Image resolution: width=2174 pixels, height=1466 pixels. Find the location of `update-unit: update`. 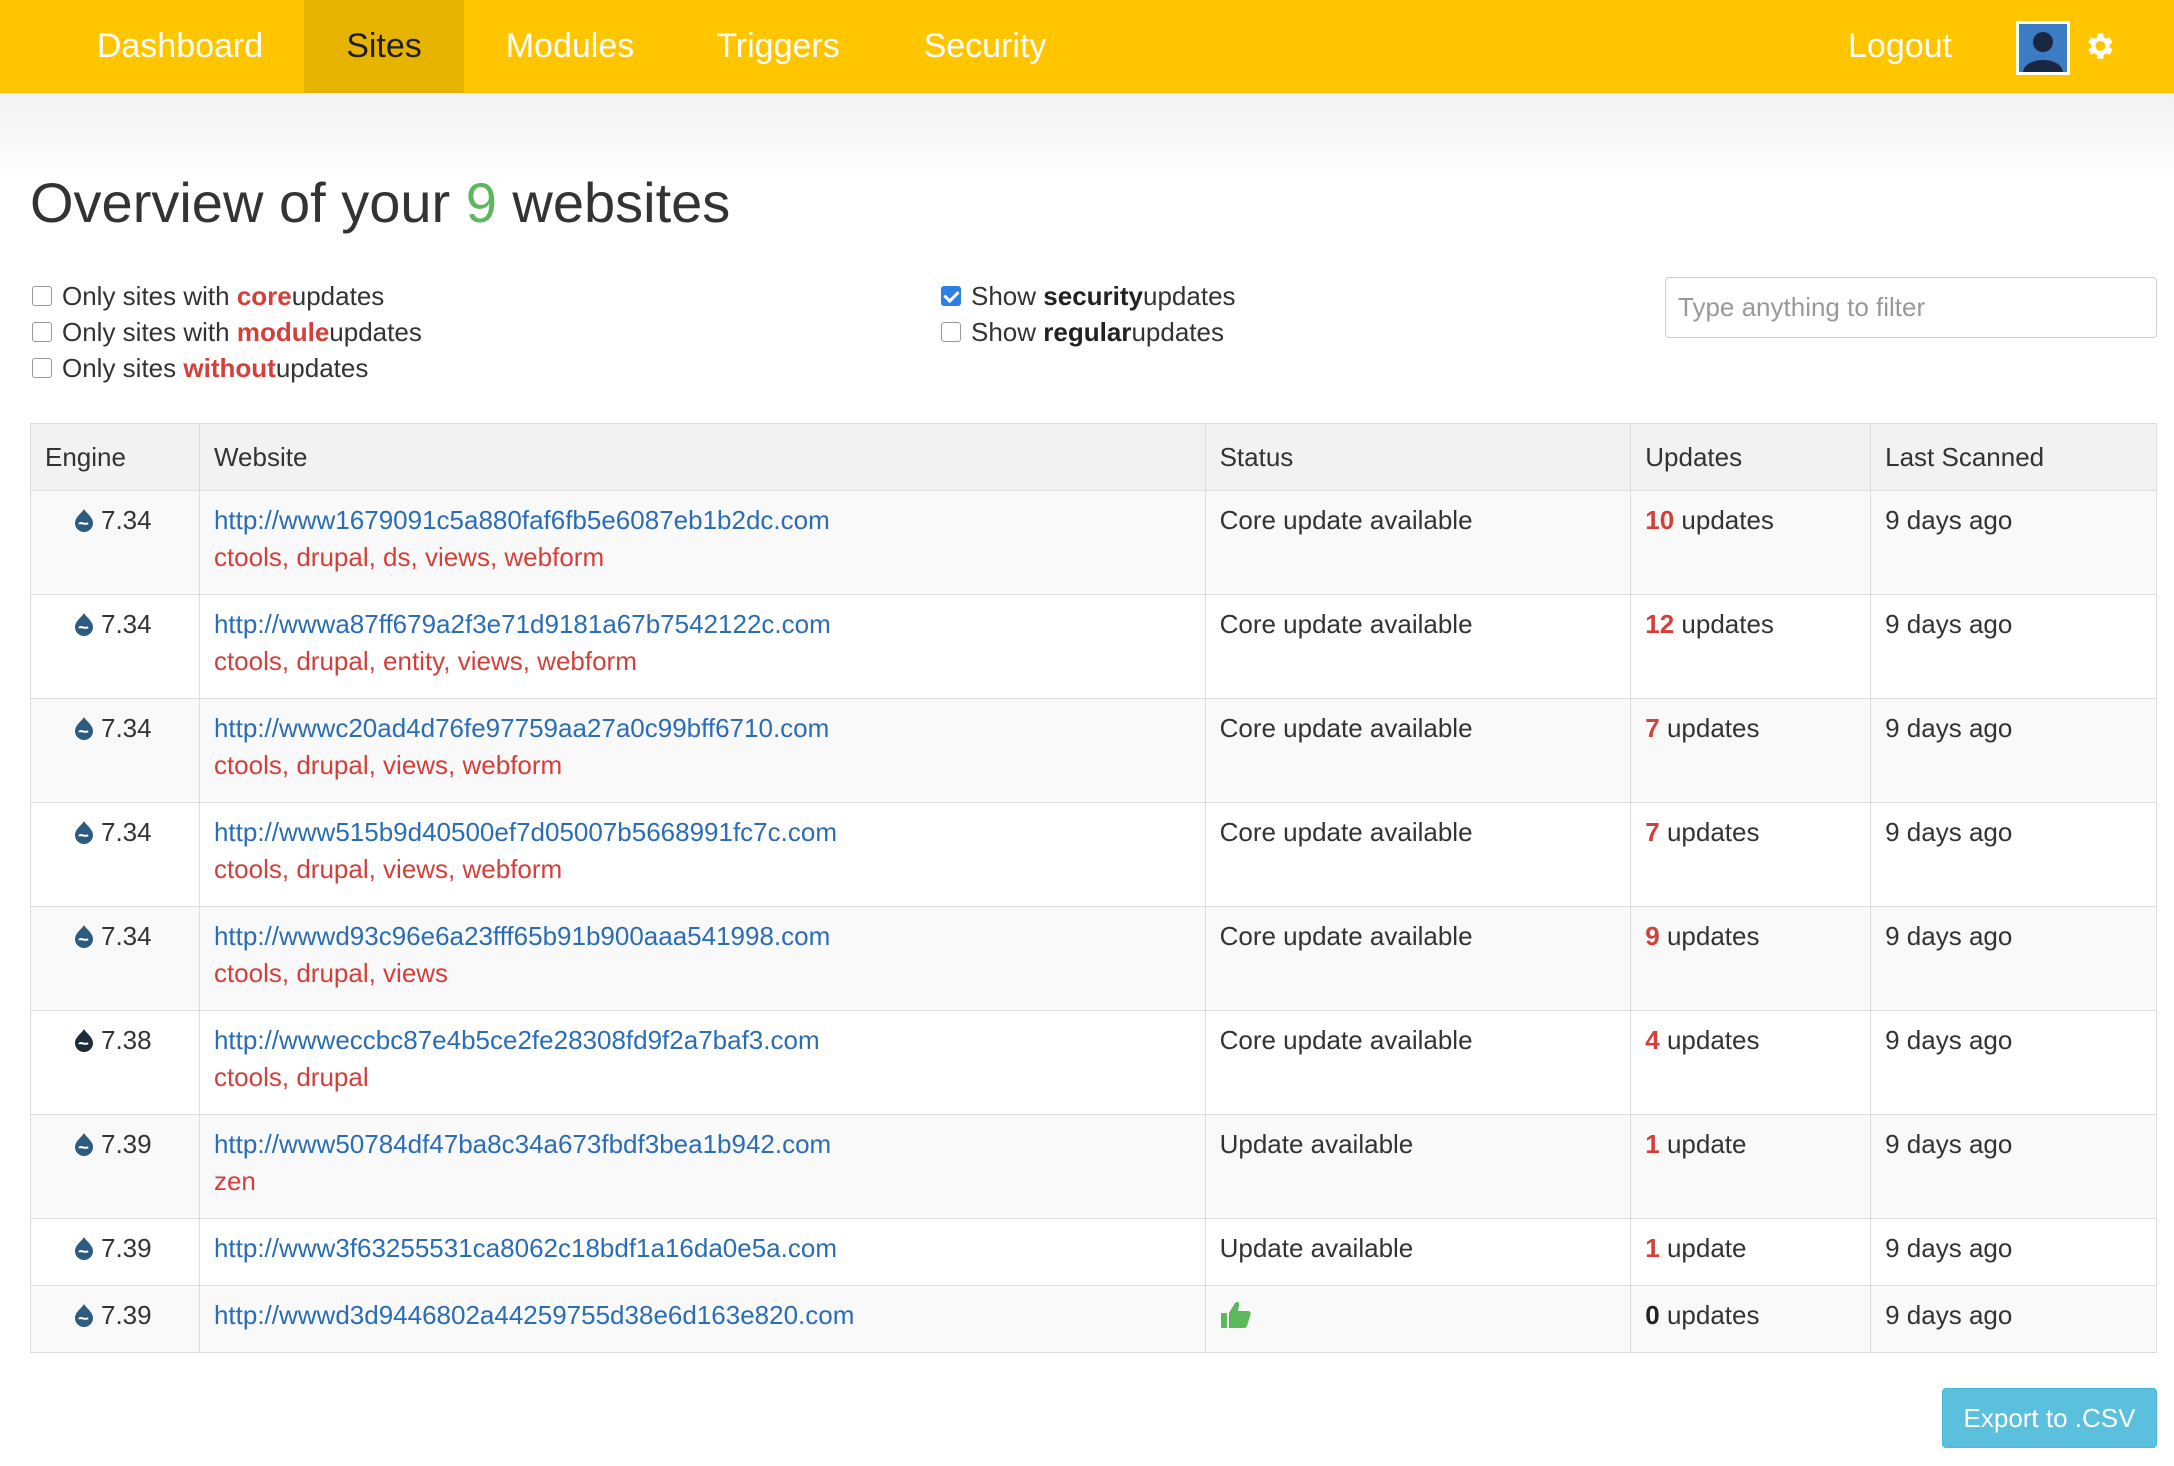

update-unit: update is located at coordinates (1703, 1248).